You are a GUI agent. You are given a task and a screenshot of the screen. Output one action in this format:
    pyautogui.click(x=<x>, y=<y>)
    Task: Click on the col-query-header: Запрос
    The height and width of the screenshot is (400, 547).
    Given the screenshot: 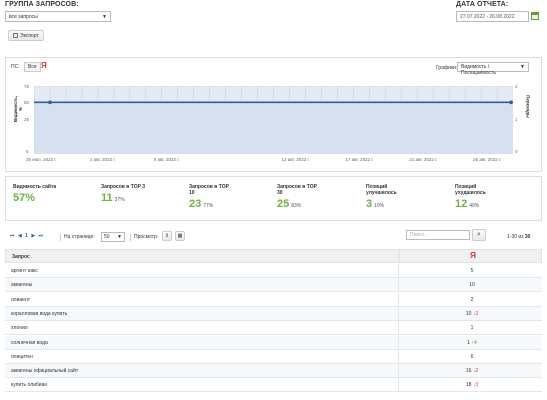 What is the action you would take?
    pyautogui.click(x=21, y=257)
    